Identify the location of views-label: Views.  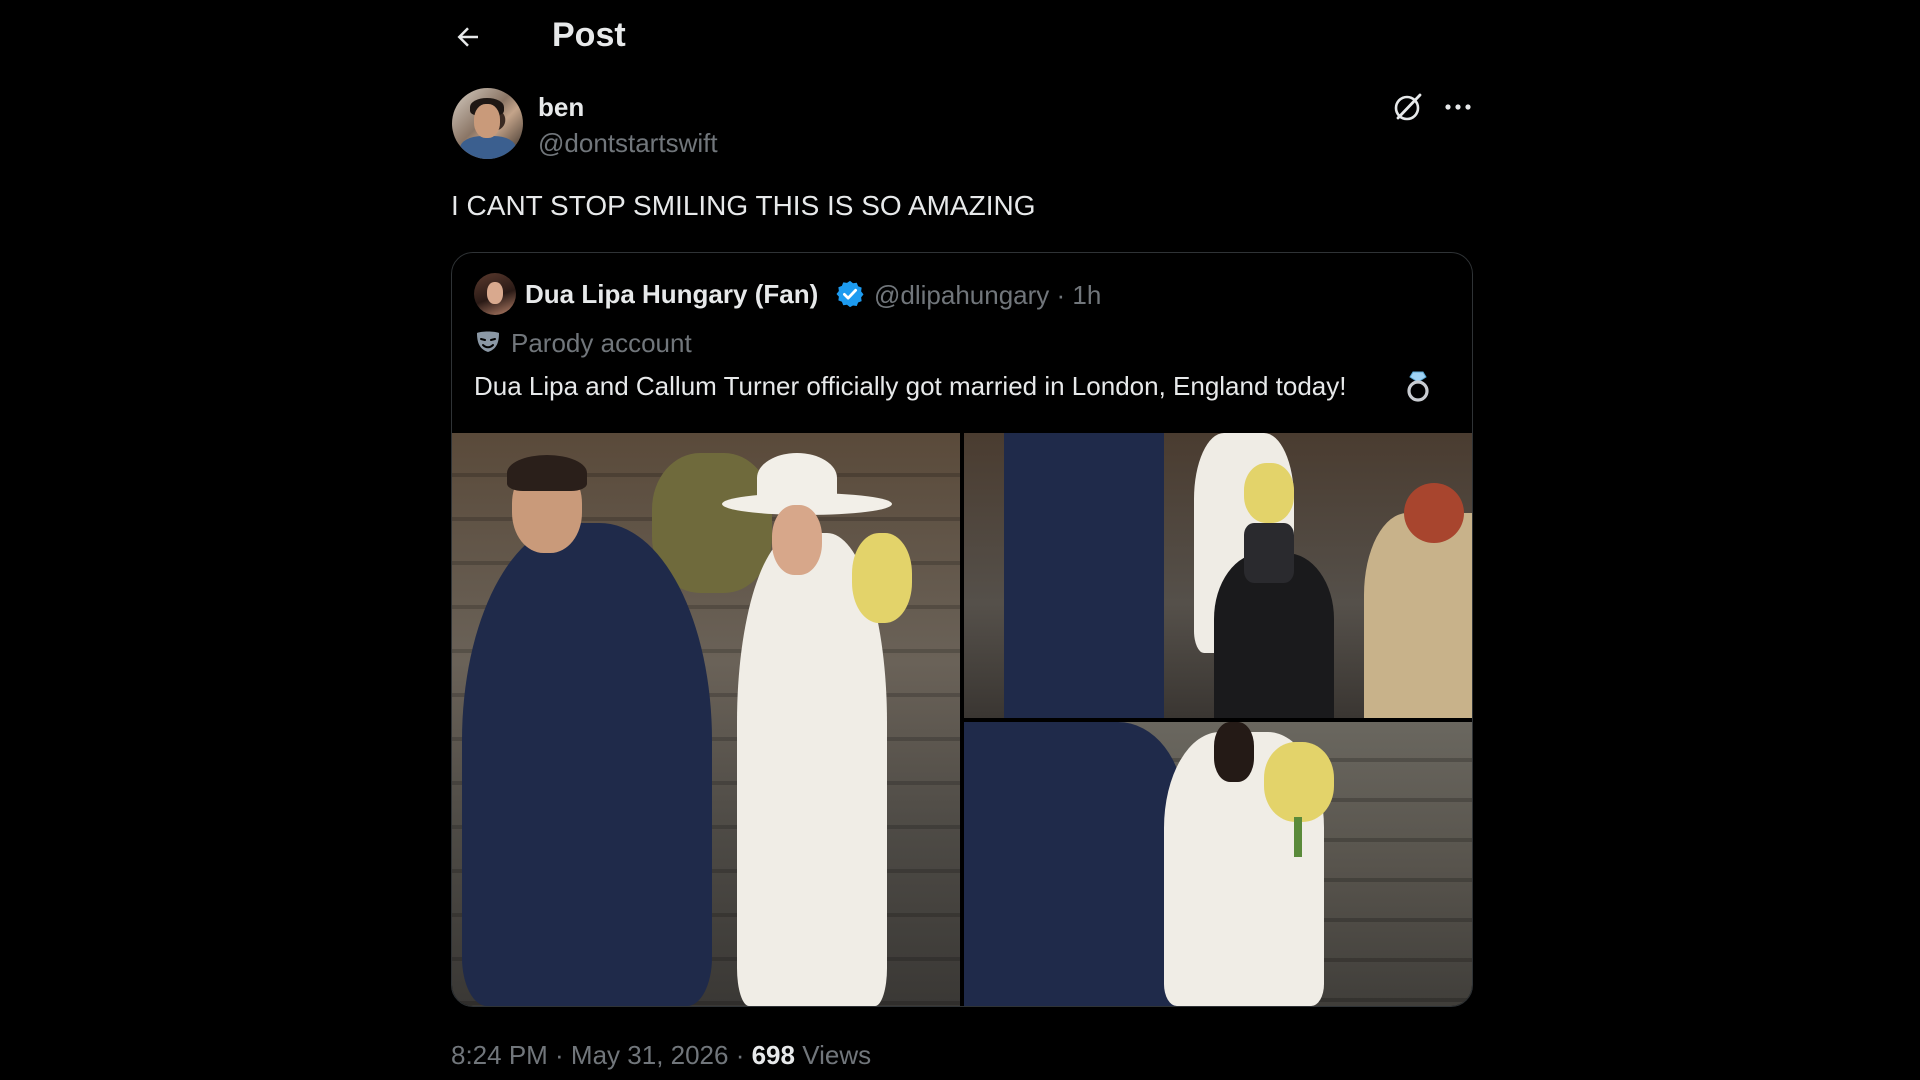
(833, 1055).